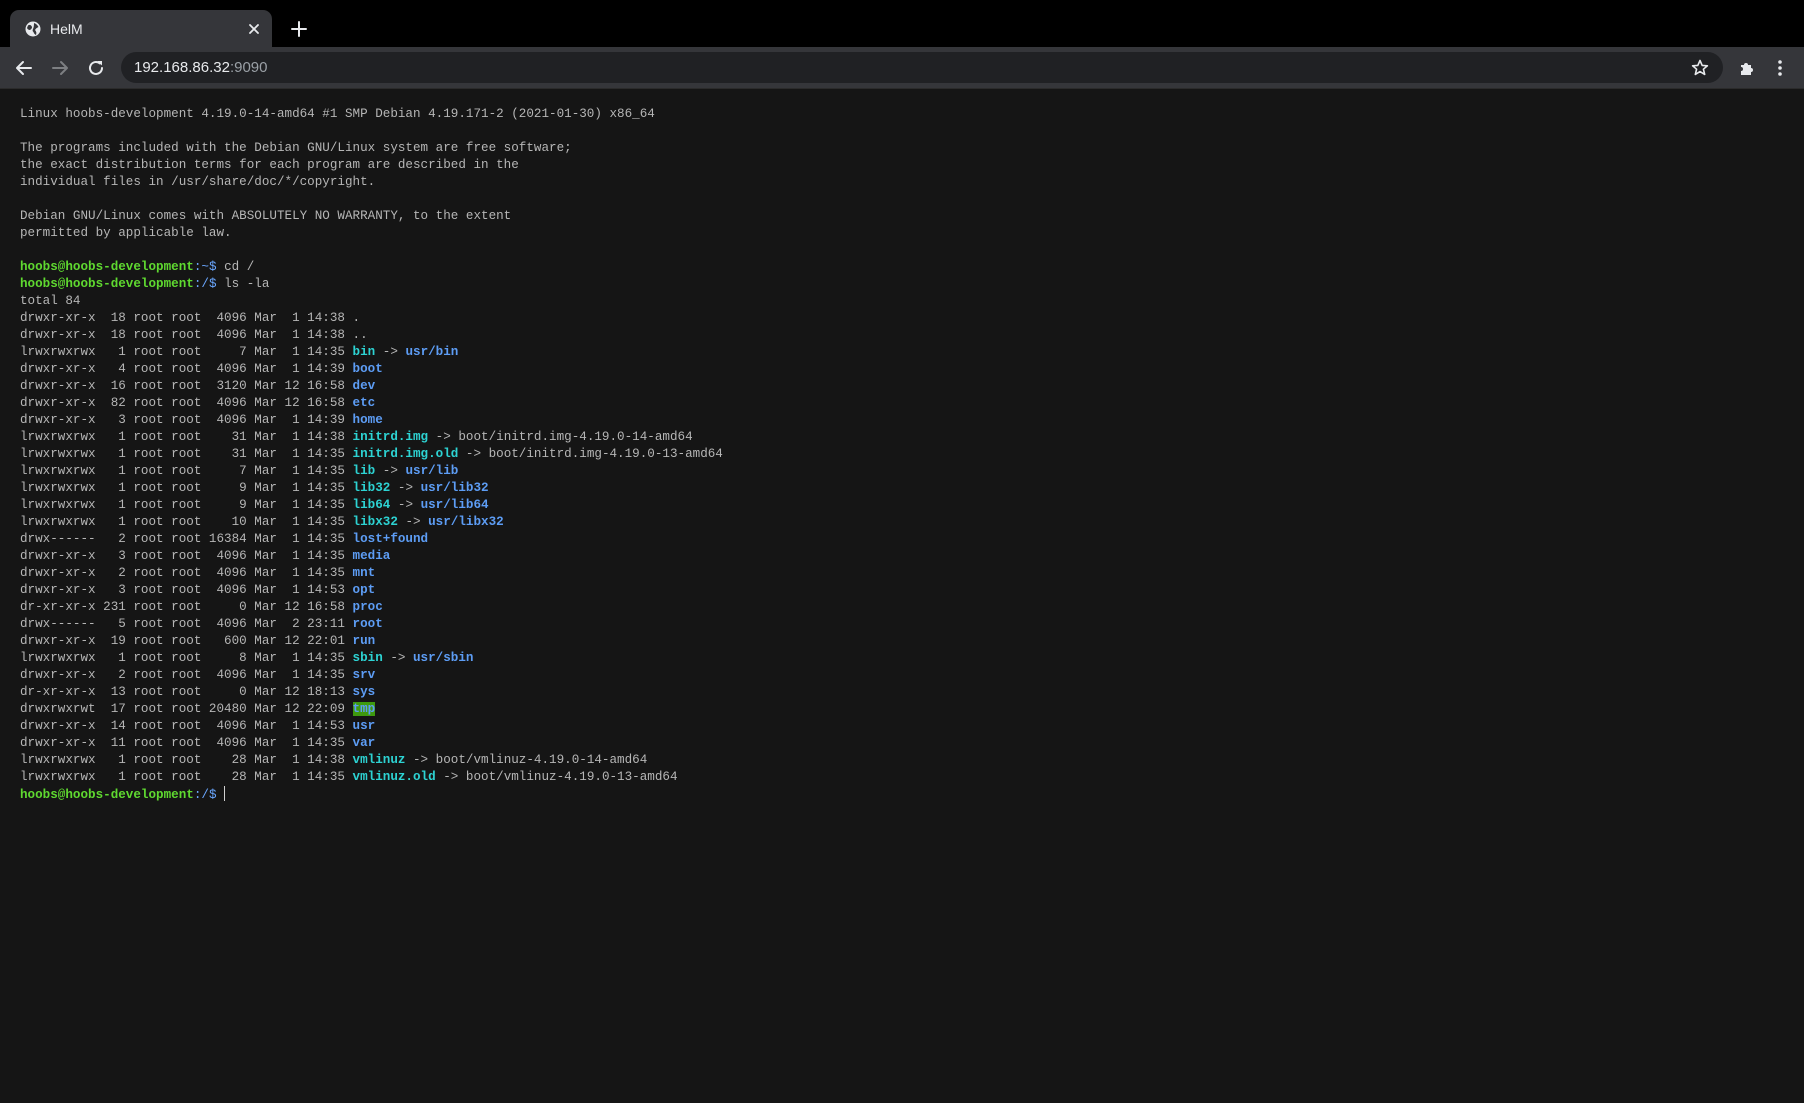  What do you see at coordinates (394, 777) in the screenshot?
I see `file-name: vmlinuz.old` at bounding box center [394, 777].